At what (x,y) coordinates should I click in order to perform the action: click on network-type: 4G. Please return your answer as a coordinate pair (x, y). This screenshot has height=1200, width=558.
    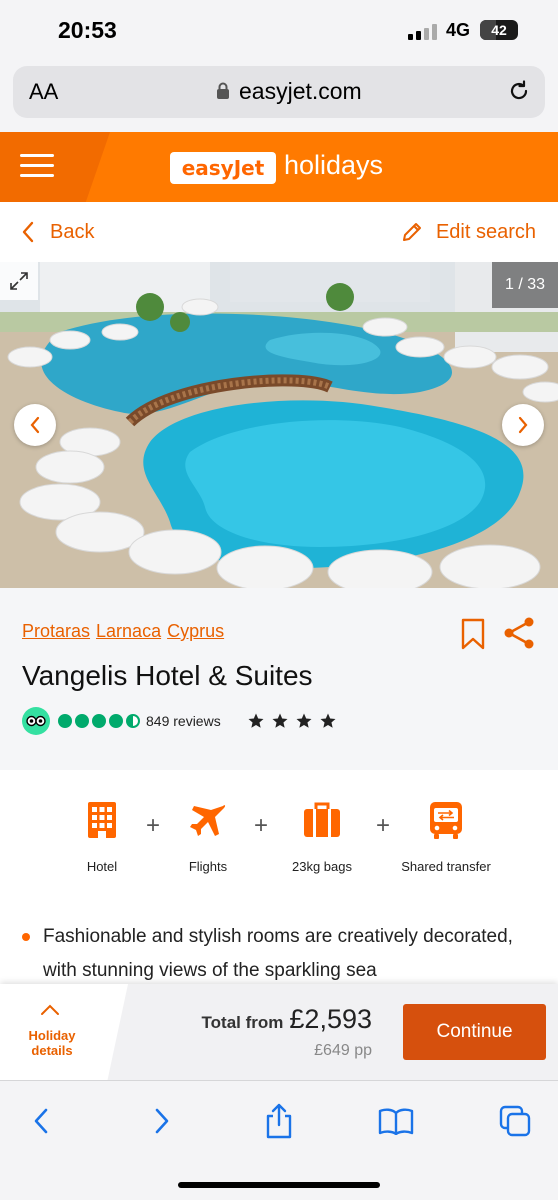
    Looking at the image, I should click on (458, 30).